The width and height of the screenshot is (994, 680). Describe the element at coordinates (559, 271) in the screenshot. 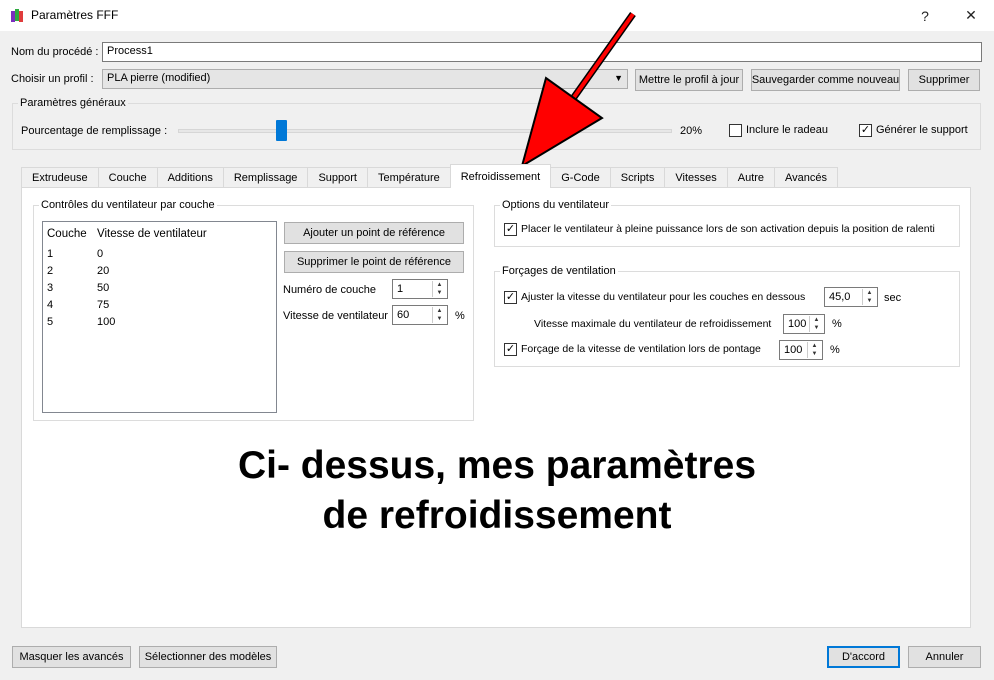

I see `fan-overrides-title: Forçages de ventilation` at that location.